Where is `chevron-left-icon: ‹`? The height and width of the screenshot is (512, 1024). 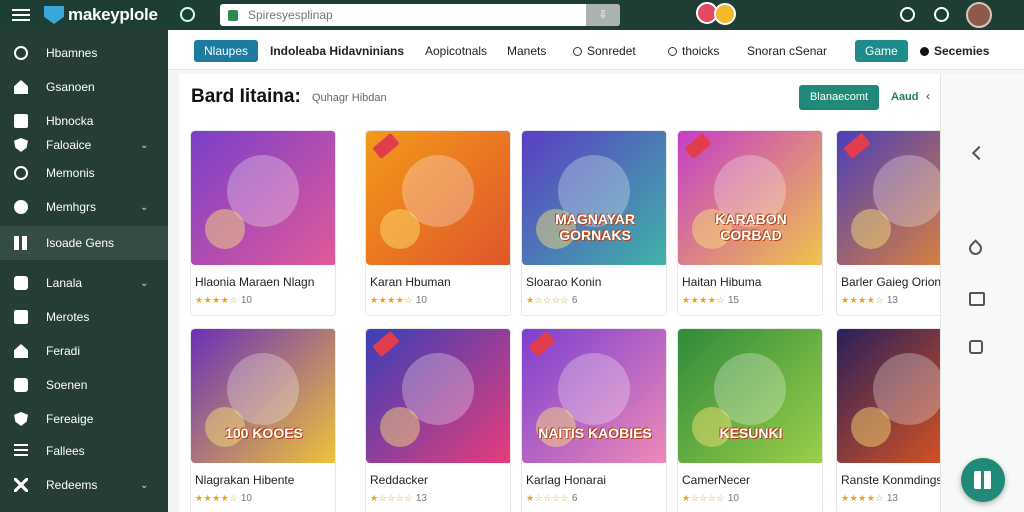
chevron-left-icon: ‹ is located at coordinates (928, 96).